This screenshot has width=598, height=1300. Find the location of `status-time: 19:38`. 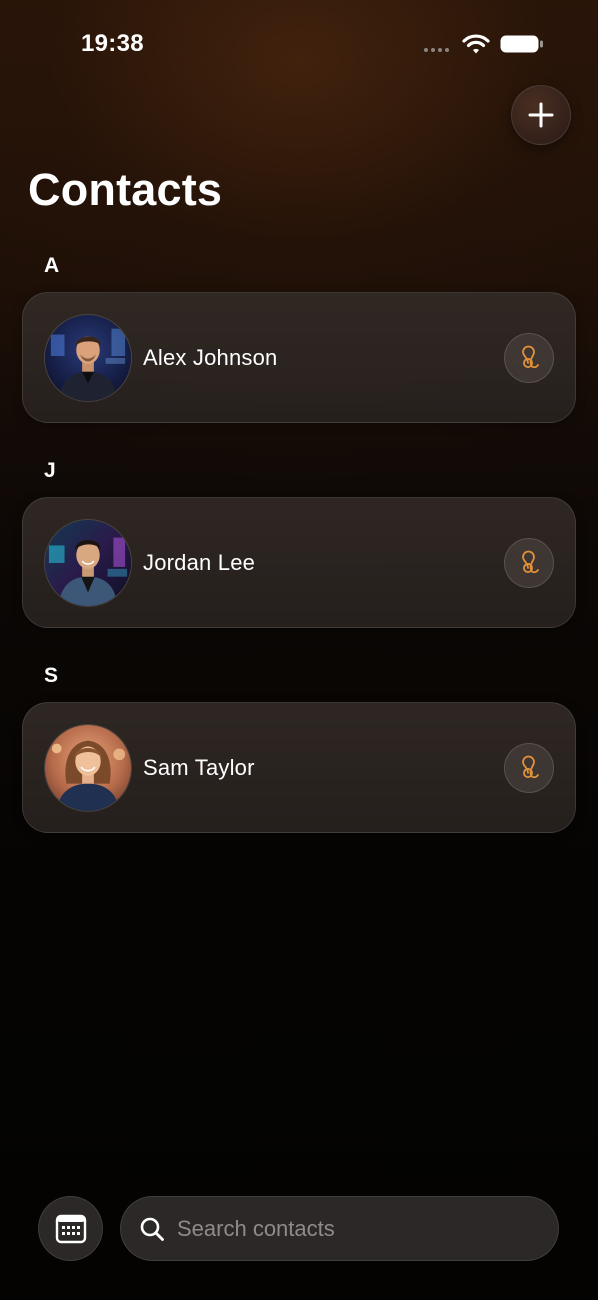

status-time: 19:38 is located at coordinates (112, 43).